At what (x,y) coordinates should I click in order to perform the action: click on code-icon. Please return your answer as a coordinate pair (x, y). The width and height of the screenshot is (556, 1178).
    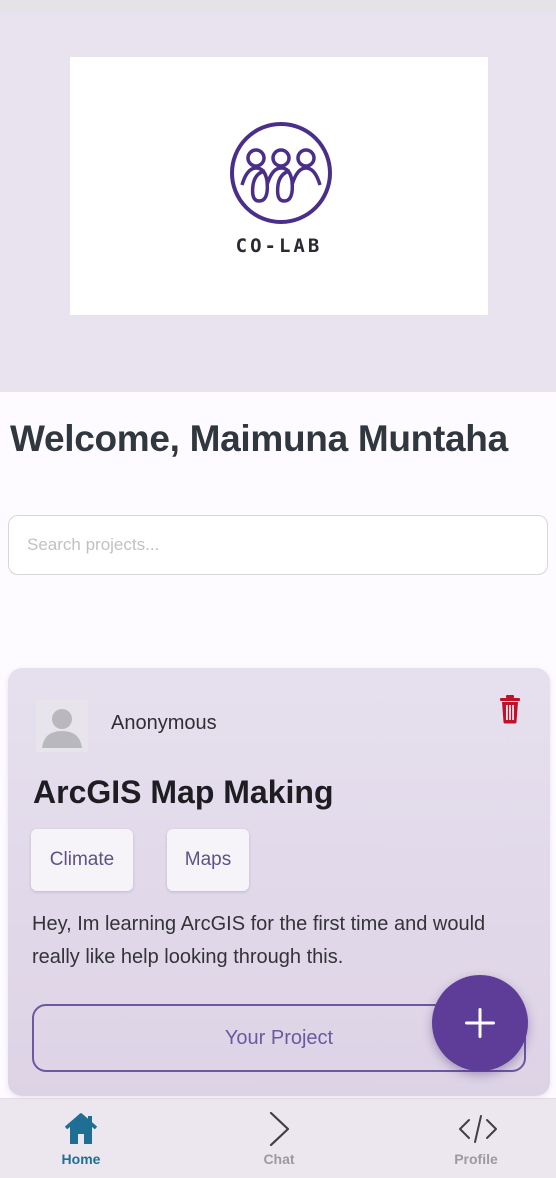
    Looking at the image, I should click on (478, 1129).